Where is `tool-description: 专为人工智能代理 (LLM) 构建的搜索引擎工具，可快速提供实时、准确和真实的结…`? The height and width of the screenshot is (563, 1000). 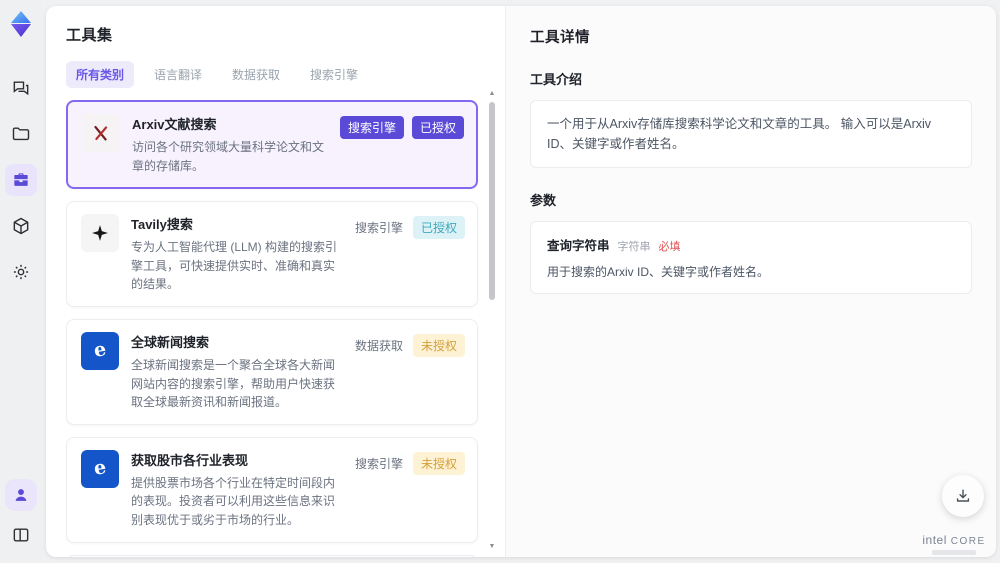
tool-description: 专为人工智能代理 (LLM) 构建的搜索引擎工具，可快速提供实时、准确和真实的结… is located at coordinates (234, 266).